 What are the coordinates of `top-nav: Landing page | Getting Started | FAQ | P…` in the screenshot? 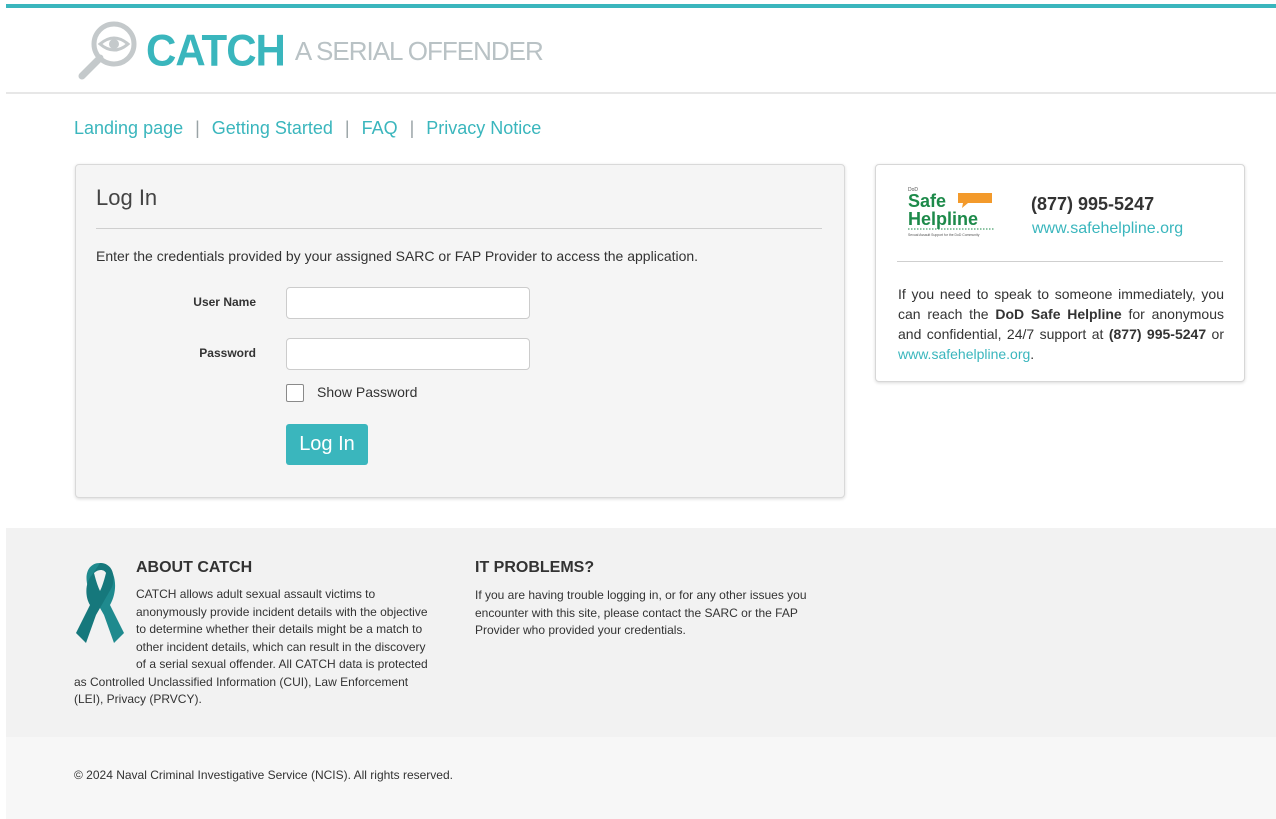 It's located at (307, 128).